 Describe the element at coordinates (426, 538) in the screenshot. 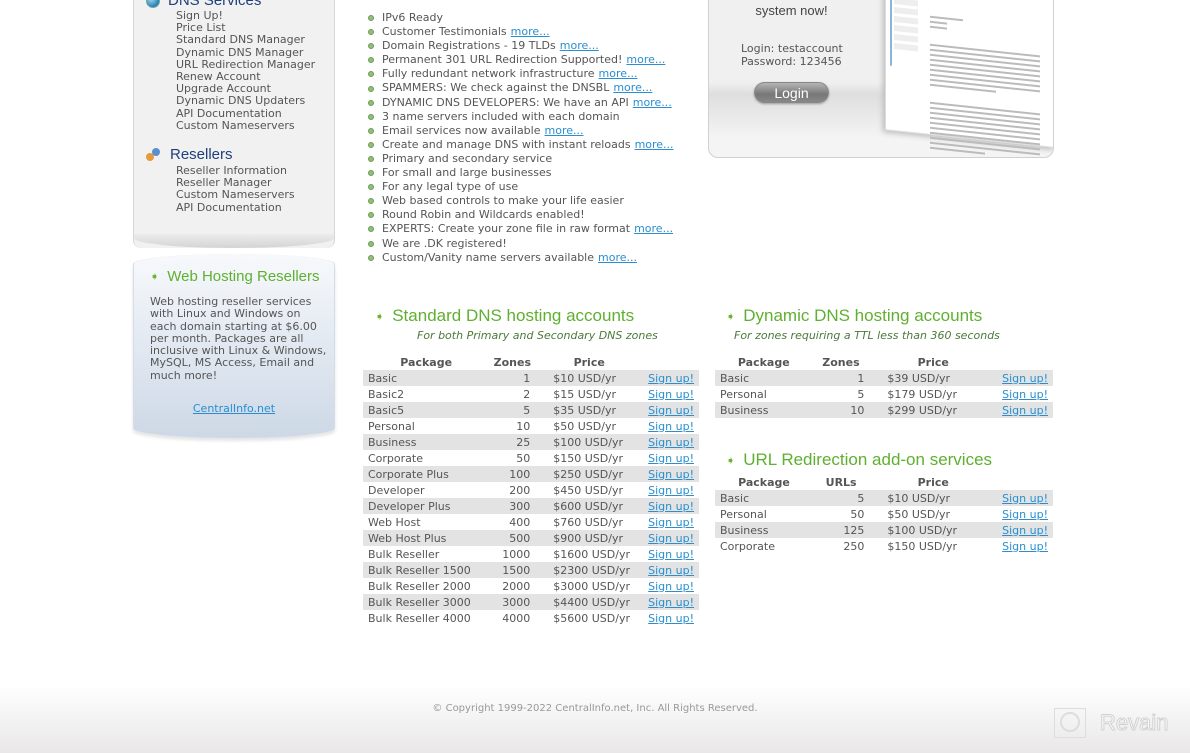

I see `package-cell: Web Host Plus` at that location.